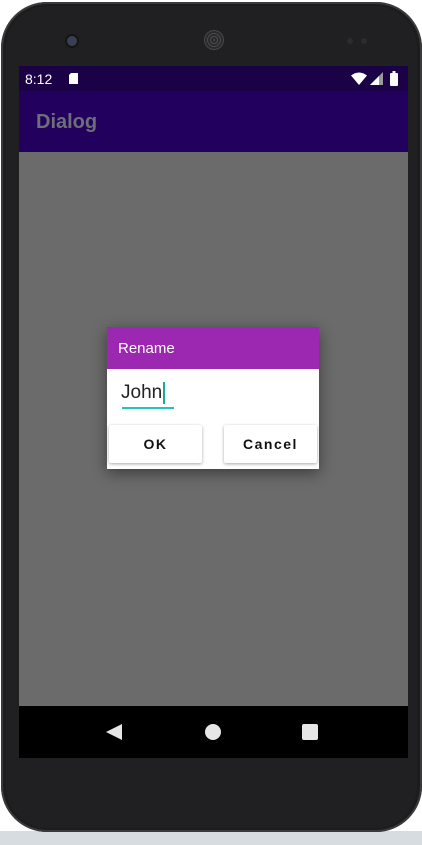 The height and width of the screenshot is (845, 422). I want to click on rename-input-value: John, so click(142, 392).